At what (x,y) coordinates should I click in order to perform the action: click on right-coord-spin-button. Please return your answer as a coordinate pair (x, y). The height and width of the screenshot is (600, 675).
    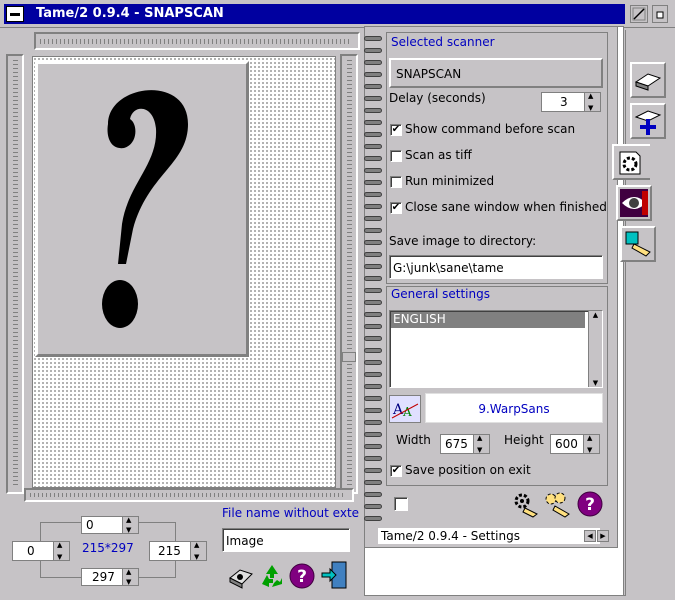
    Looking at the image, I should click on (198, 551).